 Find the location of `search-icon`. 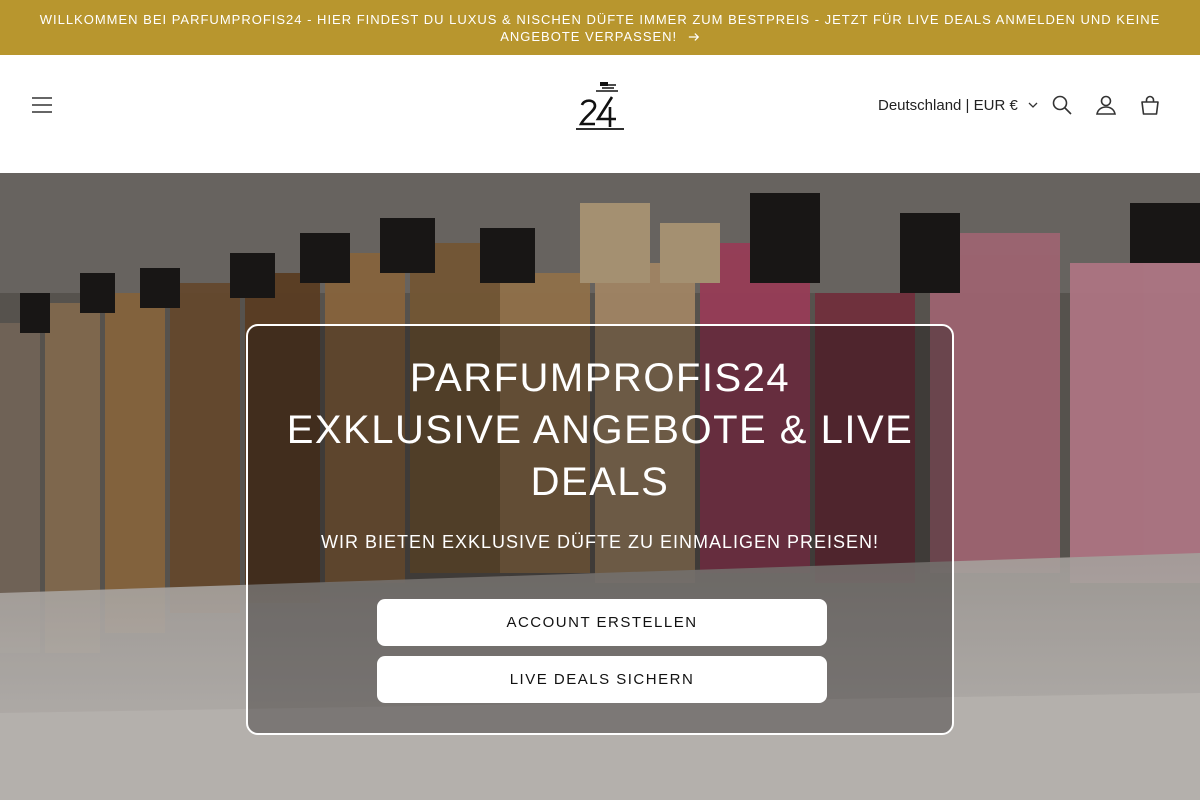

search-icon is located at coordinates (1062, 105).